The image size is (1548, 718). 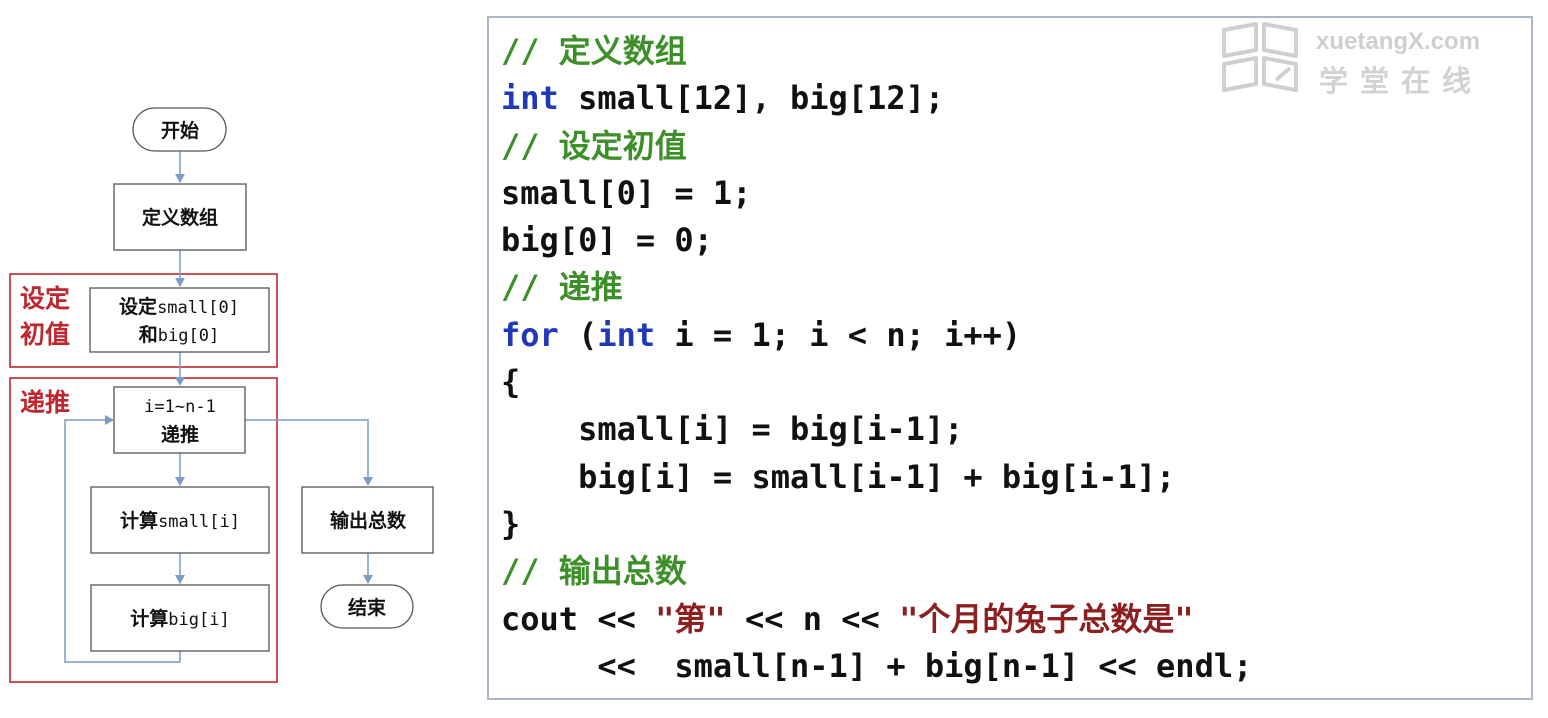 I want to click on code-token: (, so click(x=578, y=334).